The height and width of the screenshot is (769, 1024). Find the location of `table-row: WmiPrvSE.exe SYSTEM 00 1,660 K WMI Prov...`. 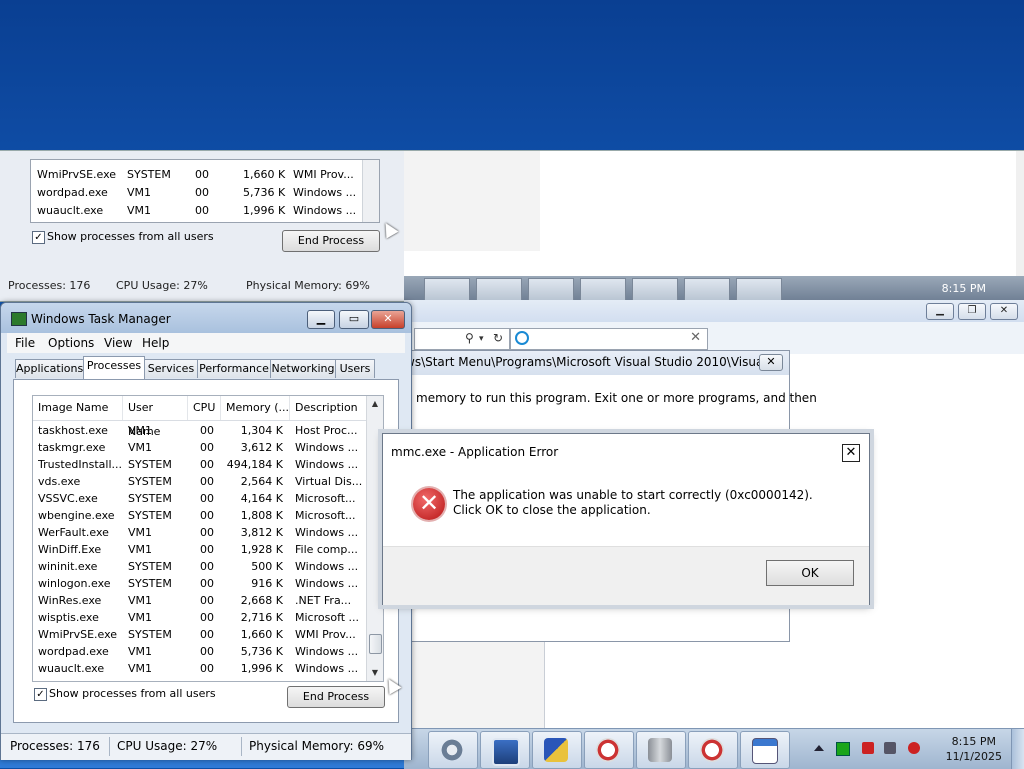

table-row: WmiPrvSE.exe SYSTEM 00 1,660 K WMI Prov... is located at coordinates (200, 634).